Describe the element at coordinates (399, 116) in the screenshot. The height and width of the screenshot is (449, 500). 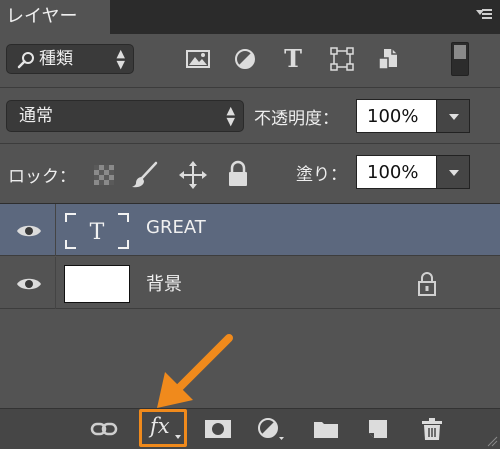
I see `opacity-field: 100%` at that location.